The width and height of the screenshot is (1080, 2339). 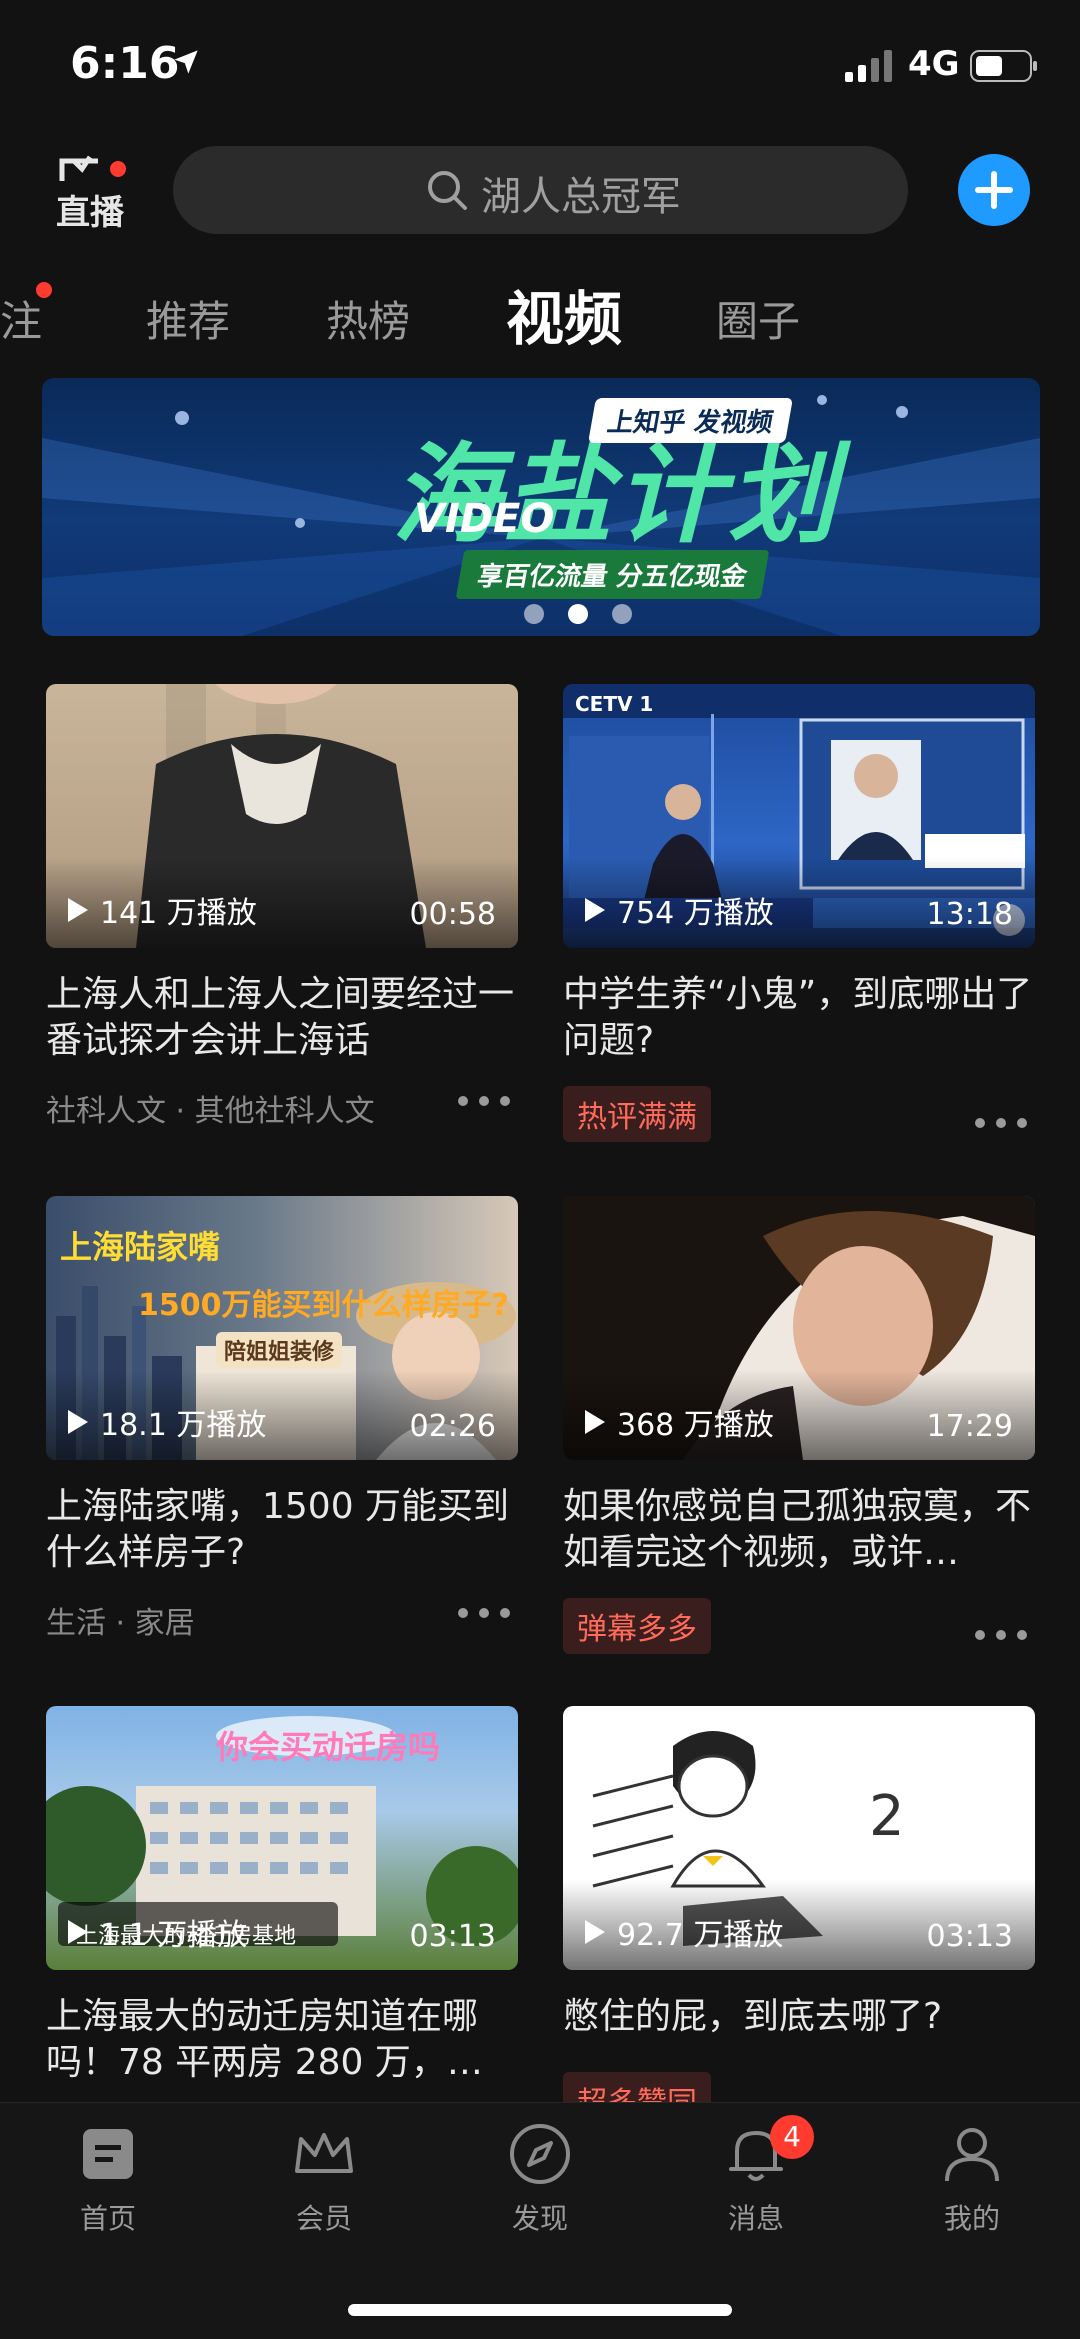 I want to click on play-count-text: 92.7 万播放, so click(x=700, y=1935).